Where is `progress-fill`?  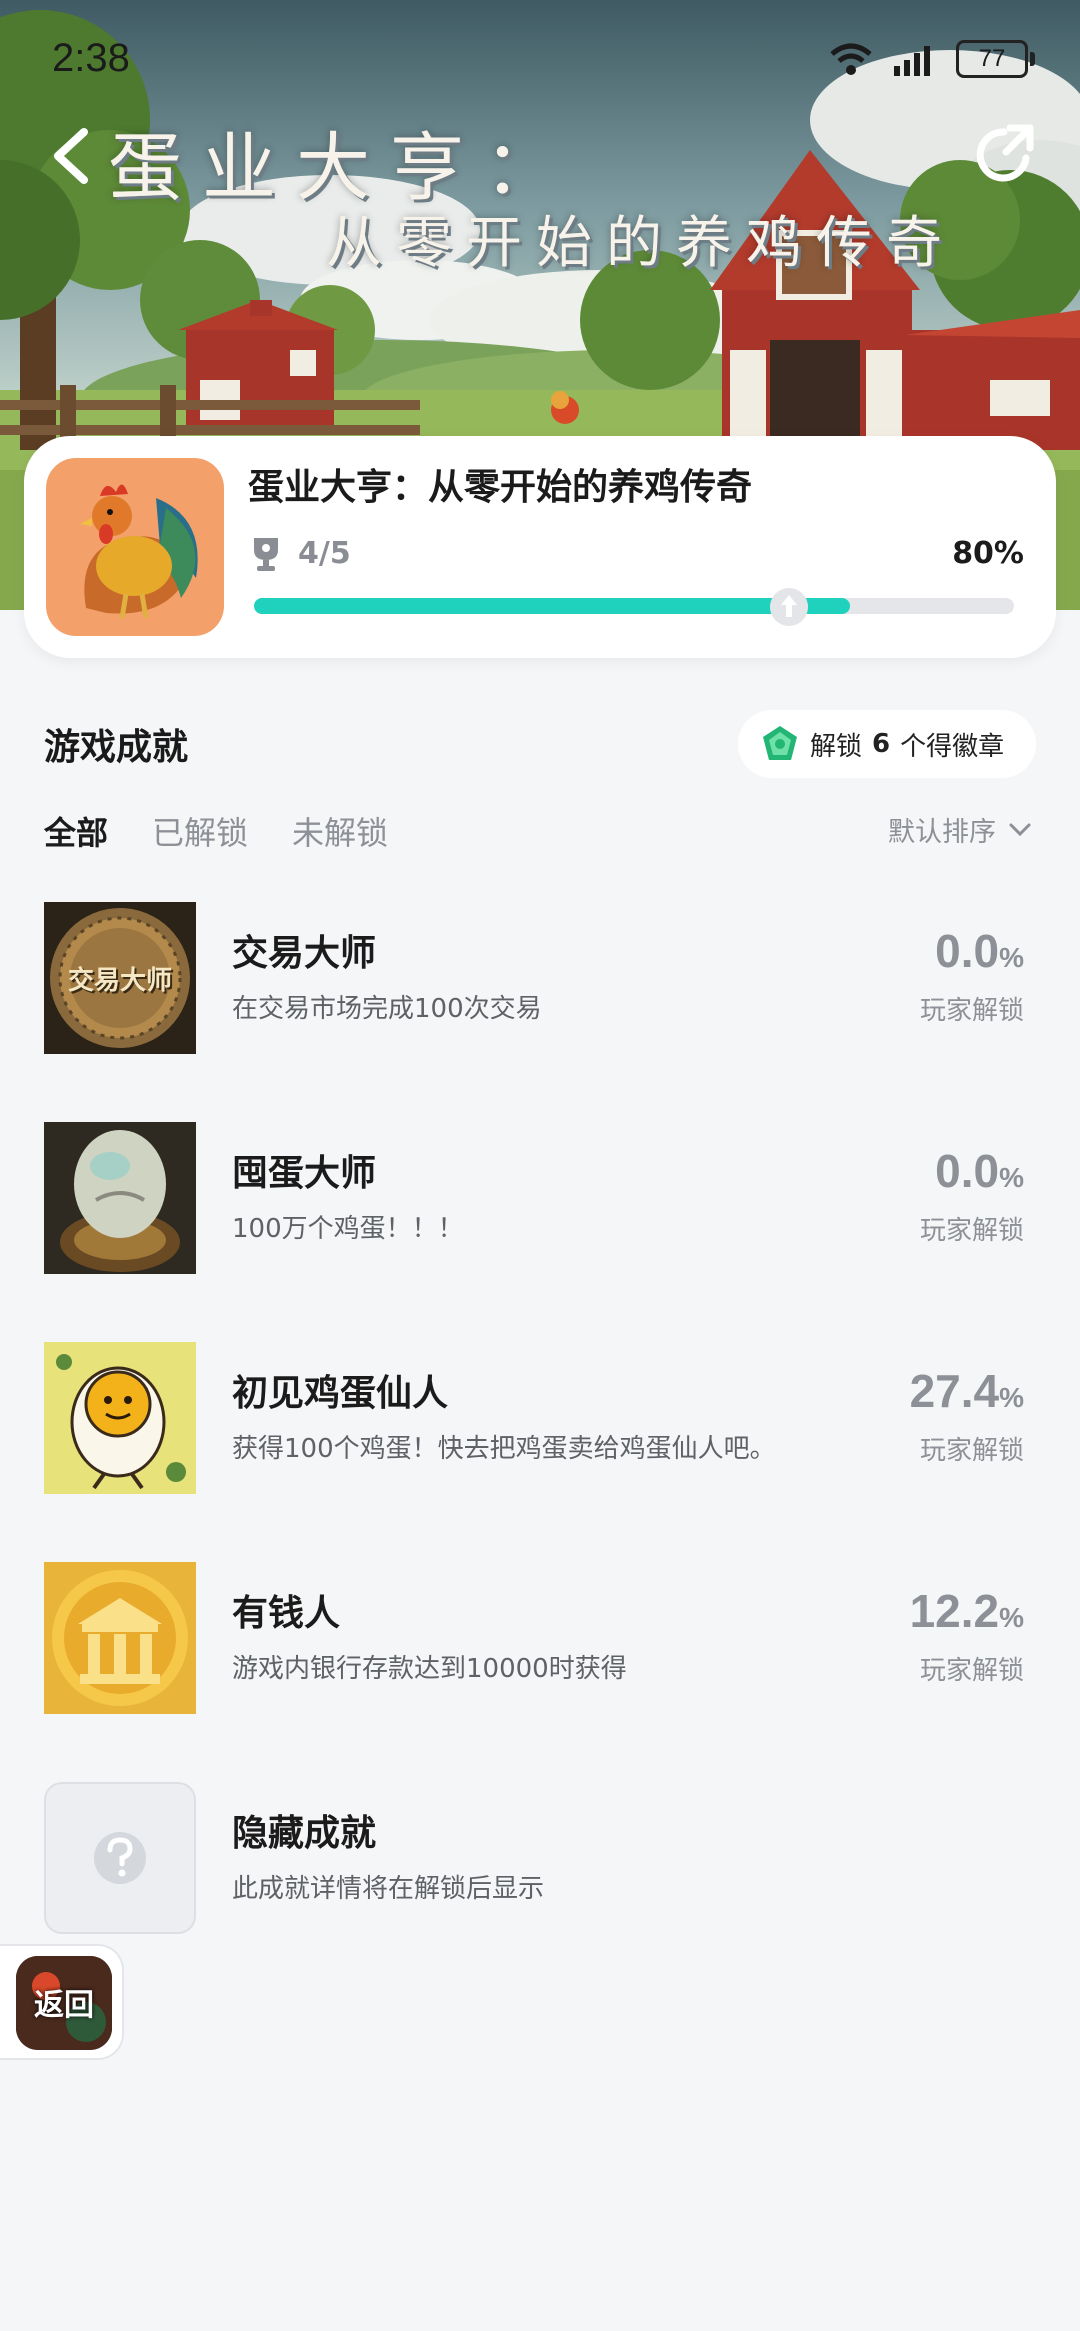 progress-fill is located at coordinates (552, 606).